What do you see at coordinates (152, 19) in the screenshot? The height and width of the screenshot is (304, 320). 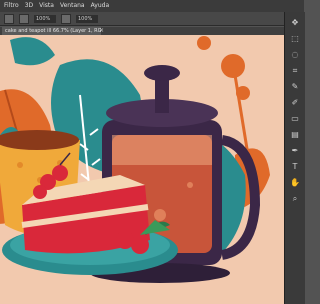 I see `options-bar: 100% 100%` at bounding box center [152, 19].